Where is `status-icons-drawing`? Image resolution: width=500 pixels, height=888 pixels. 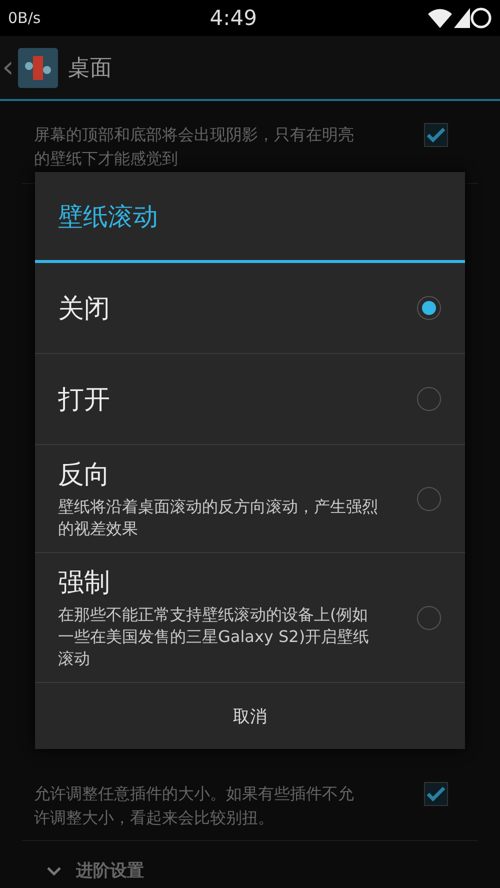
status-icons-drawing is located at coordinates (459, 18).